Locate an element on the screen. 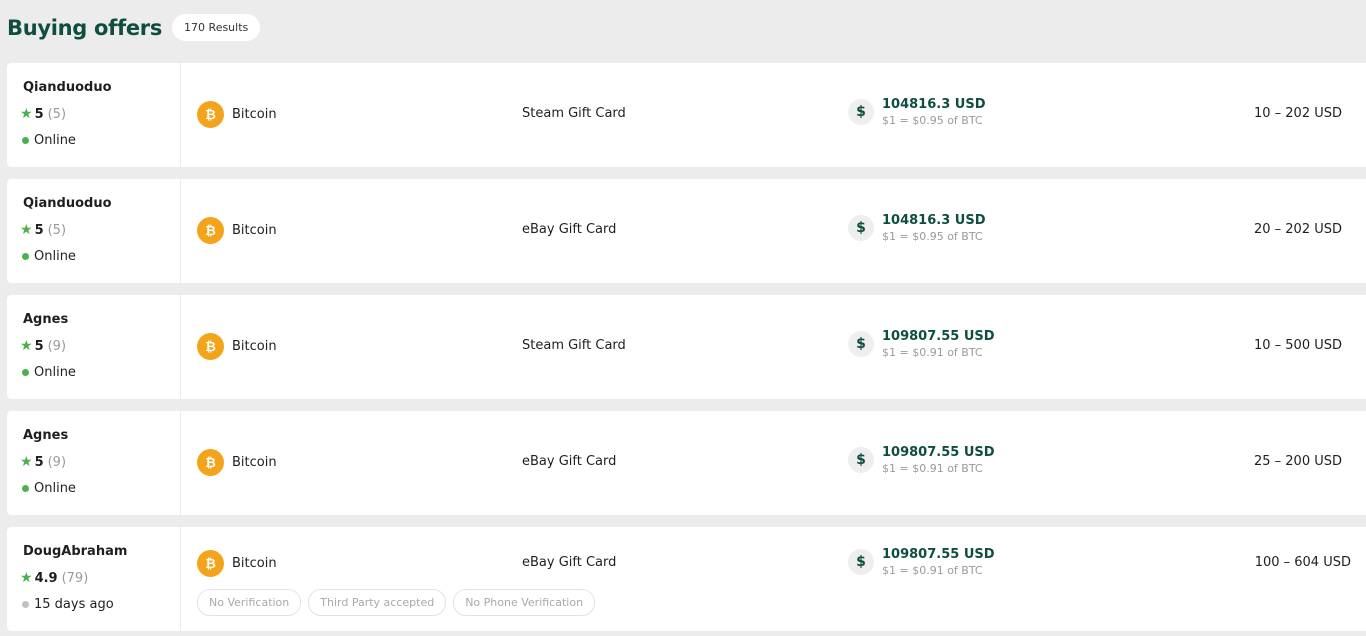 The width and height of the screenshot is (1366, 636). trader-info: DougAbraham ★ 4.9 (79) 15 days ago is located at coordinates (94, 579).